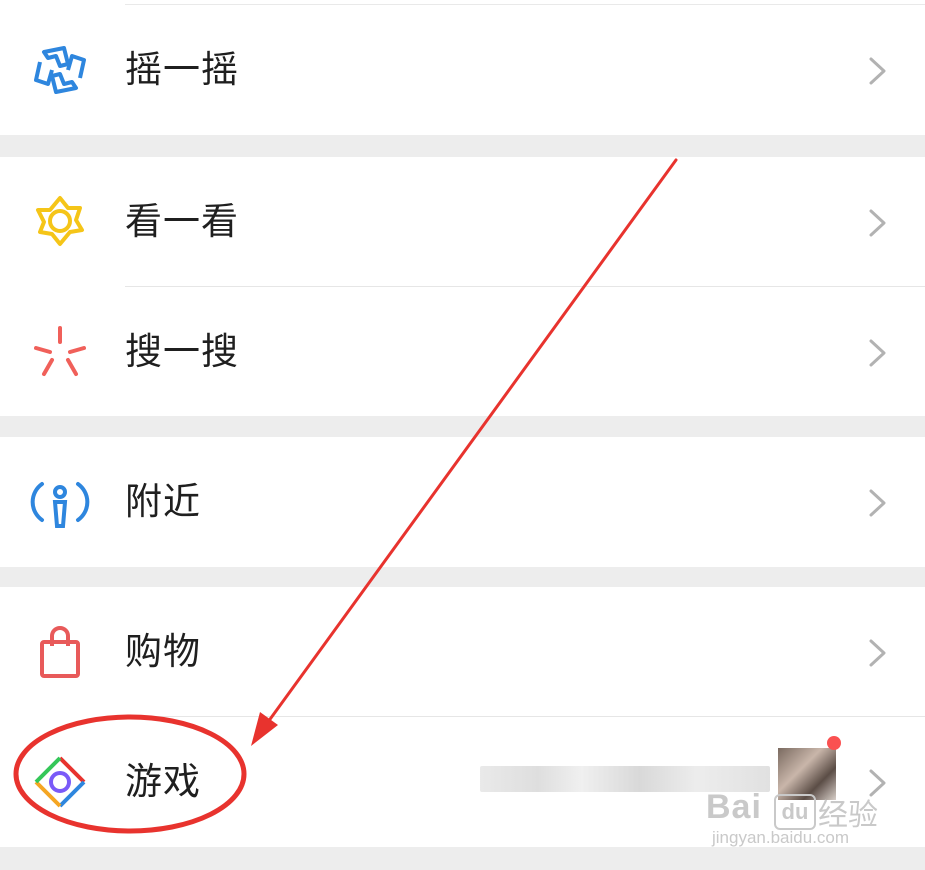  Describe the element at coordinates (462, 652) in the screenshot. I see `menu-item-shopping: 购物` at that location.